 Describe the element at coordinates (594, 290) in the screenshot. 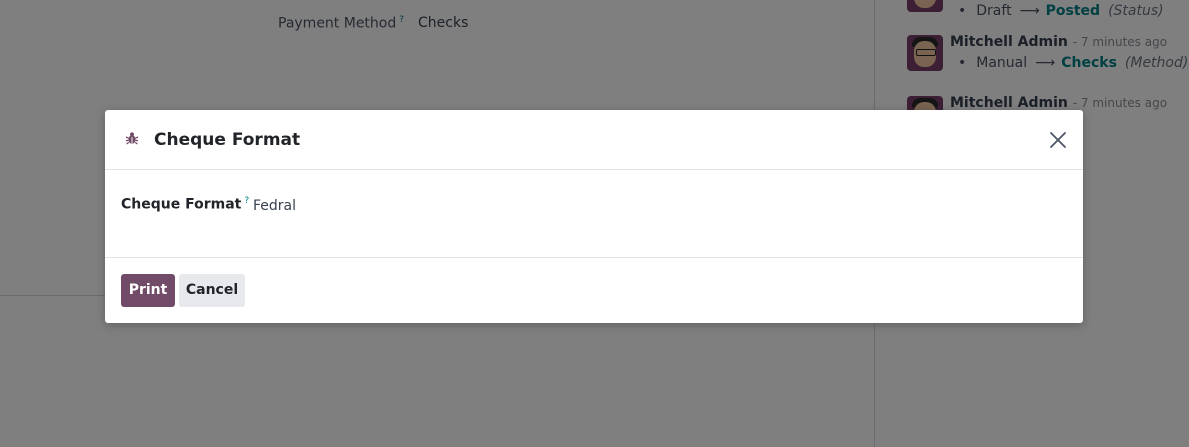

I see `dialog-footer: Print Cancel` at that location.